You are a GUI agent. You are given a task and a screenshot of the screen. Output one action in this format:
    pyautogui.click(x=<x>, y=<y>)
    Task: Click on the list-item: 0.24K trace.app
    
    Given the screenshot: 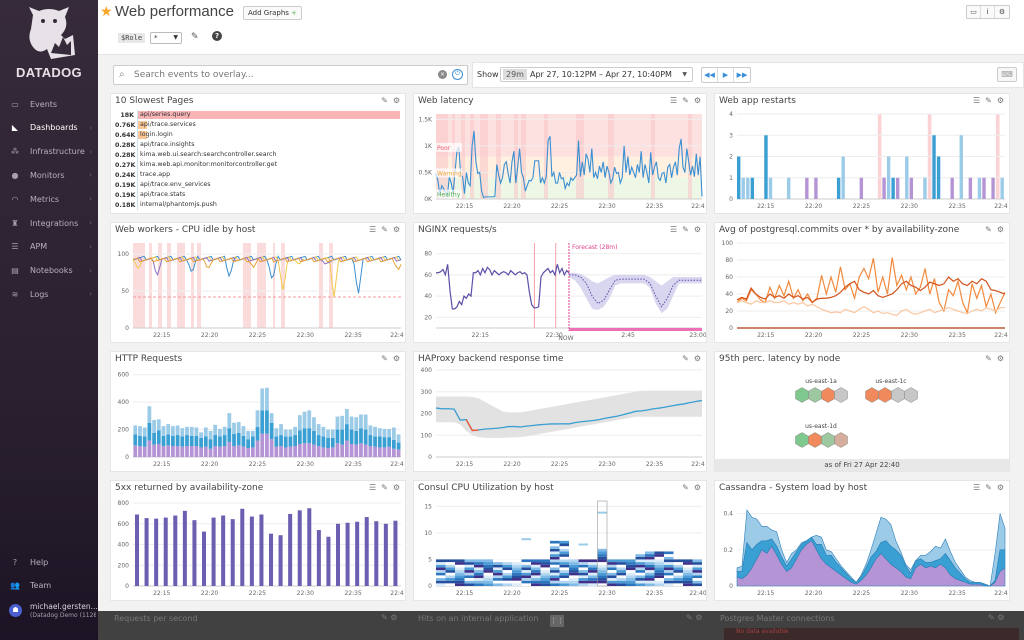 What is the action you would take?
    pyautogui.click(x=257, y=175)
    